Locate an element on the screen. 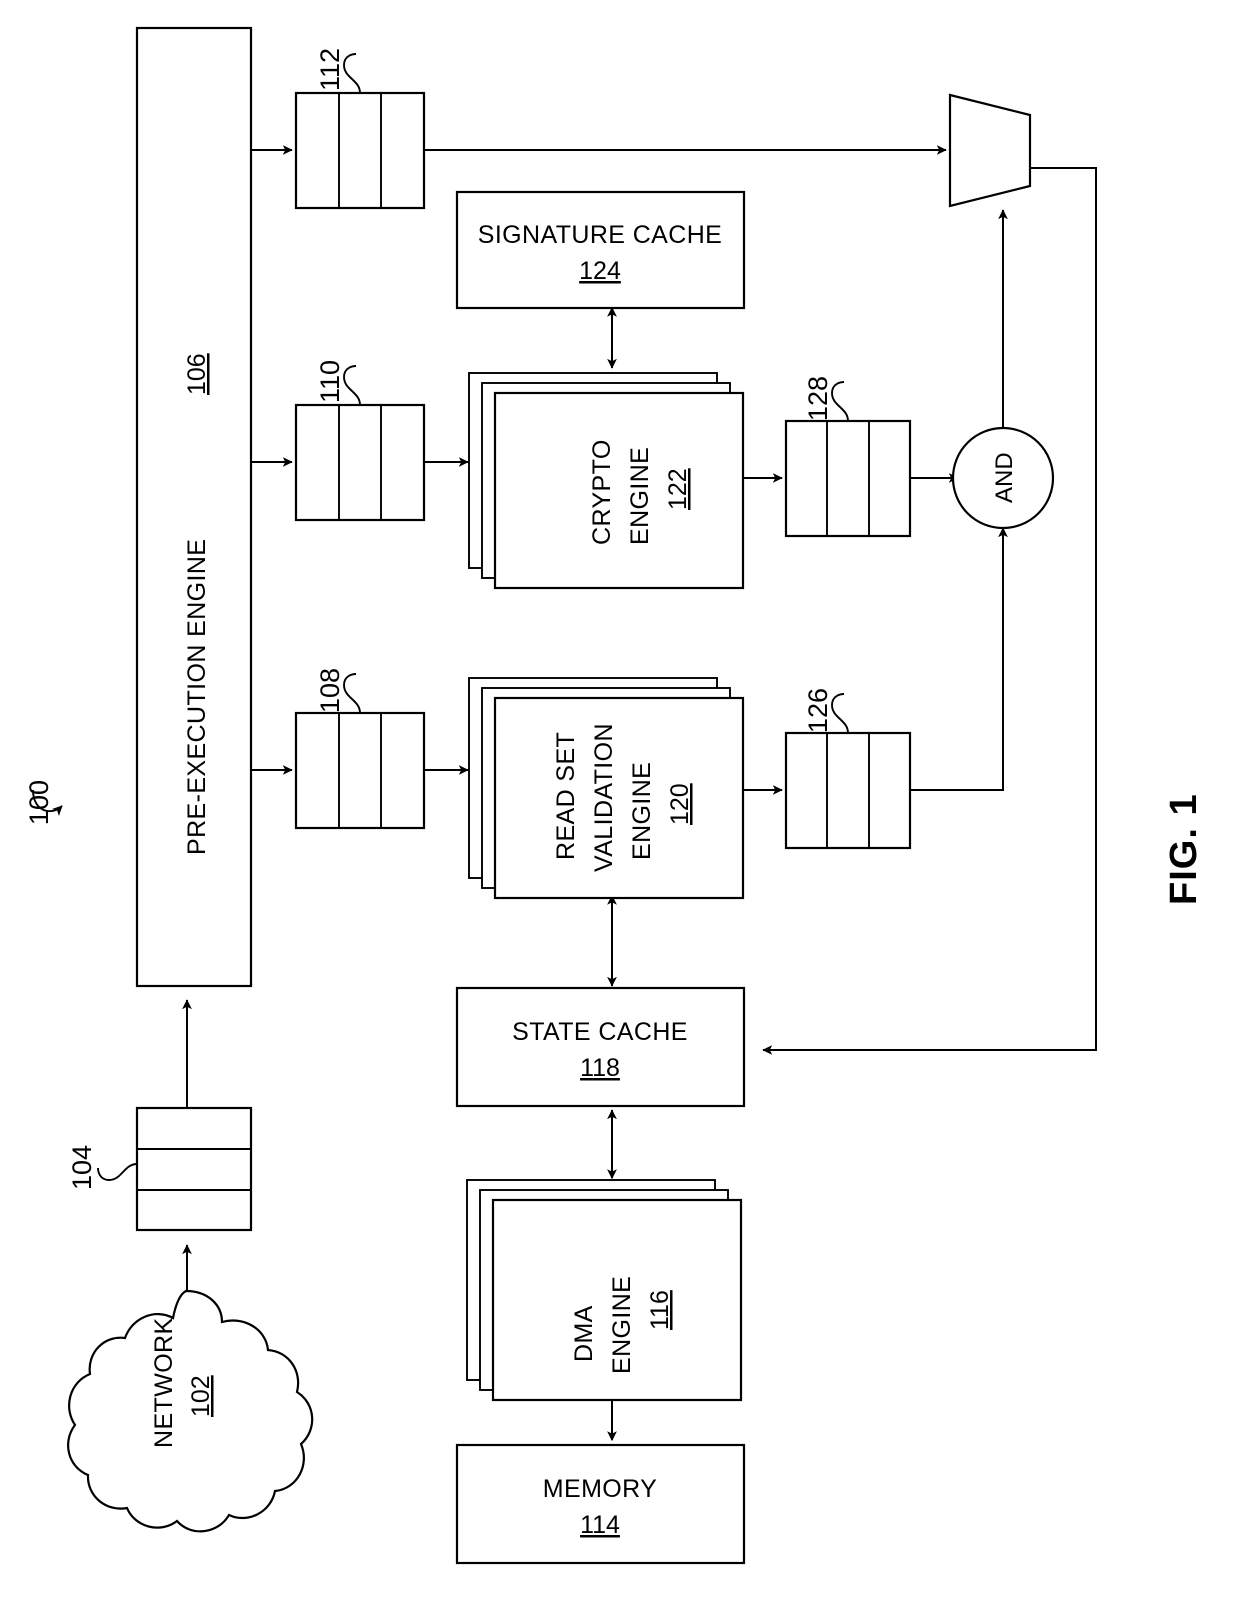  pre-execution-engine-label: PRE-EXECUTION ENGINE is located at coordinates (197, 697).